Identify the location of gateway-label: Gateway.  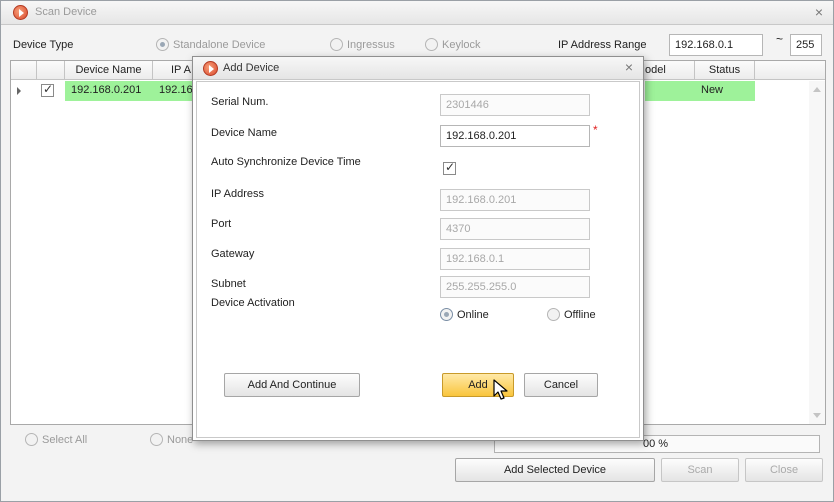
(233, 254).